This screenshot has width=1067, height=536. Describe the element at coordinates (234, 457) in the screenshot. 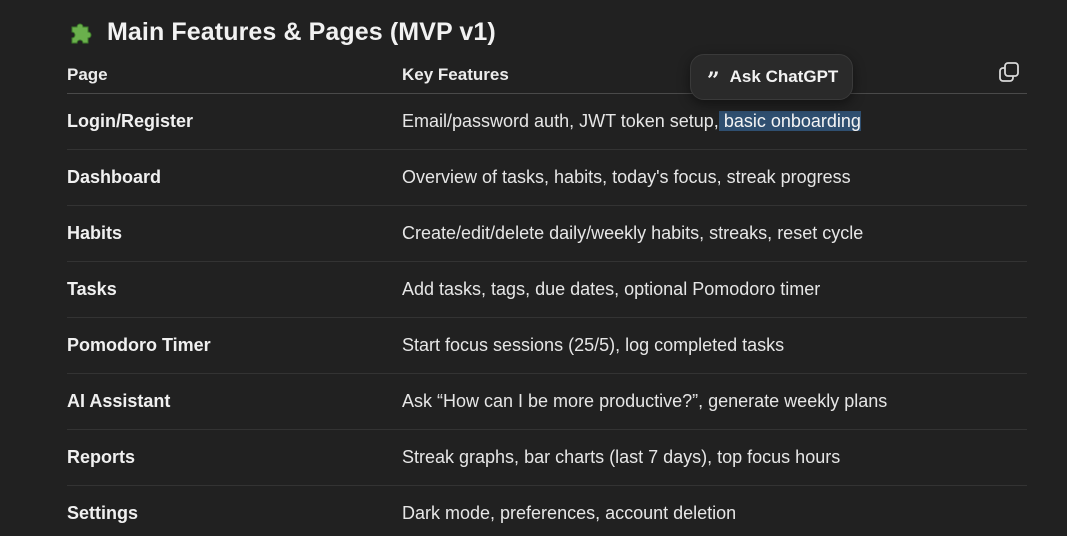

I see `page-cell: Reports` at that location.